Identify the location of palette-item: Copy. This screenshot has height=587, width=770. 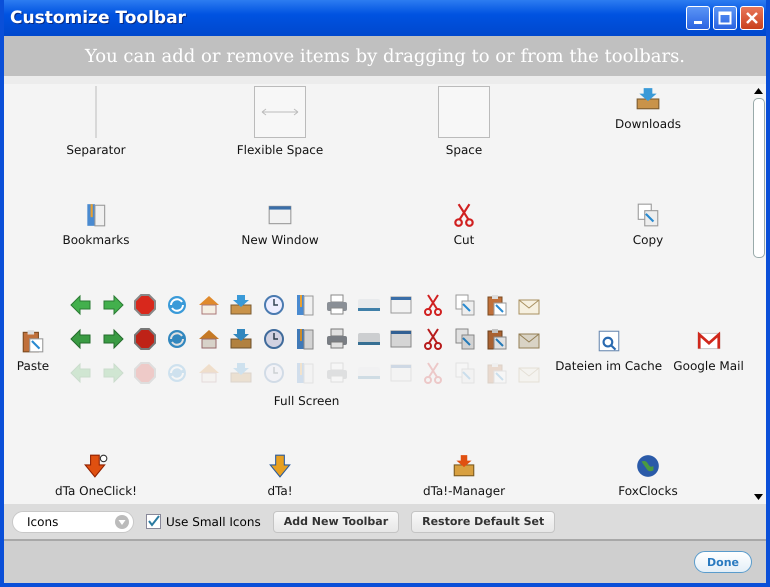
(648, 225).